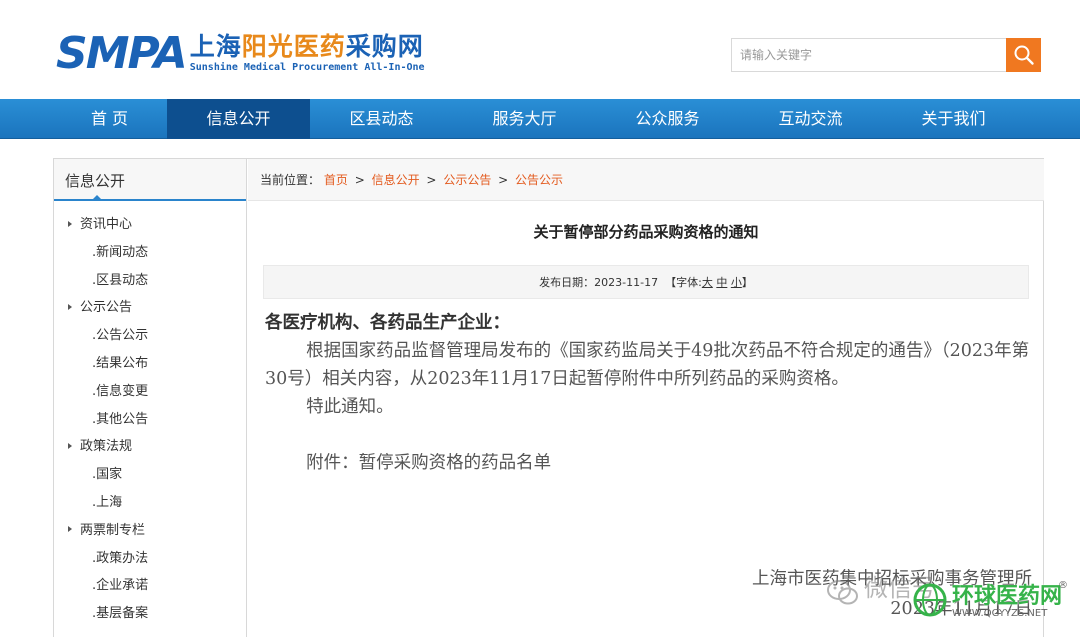 Image resolution: width=1080 pixels, height=637 pixels. I want to click on article-signature: 上海市医药集中招标采购事务管理所 2023年11月17日, so click(892, 594).